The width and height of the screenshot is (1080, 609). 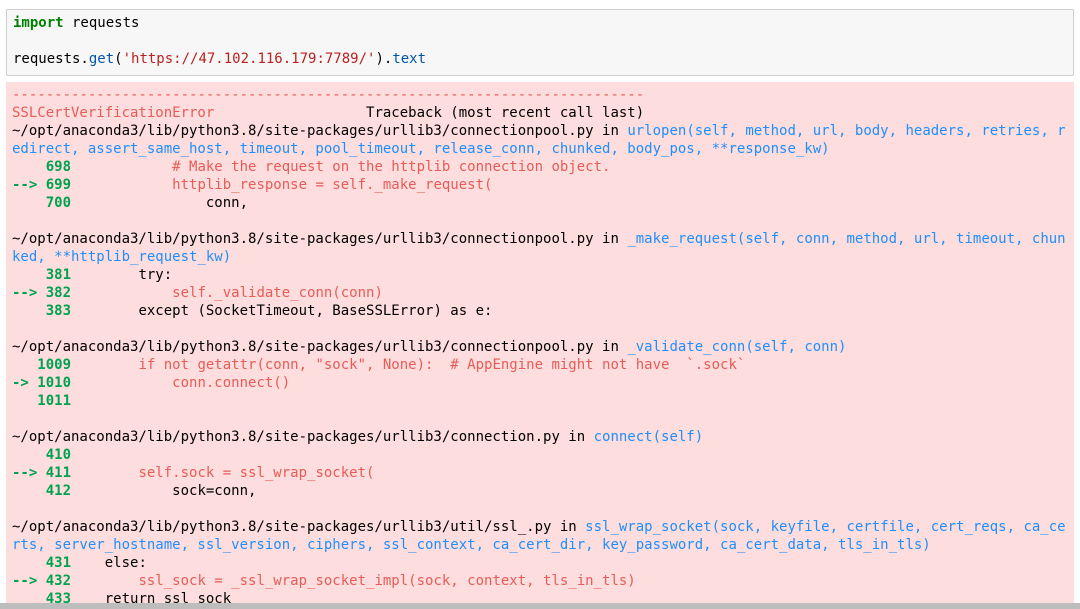 I want to click on horizontal-scrollbar, so click(x=540, y=606).